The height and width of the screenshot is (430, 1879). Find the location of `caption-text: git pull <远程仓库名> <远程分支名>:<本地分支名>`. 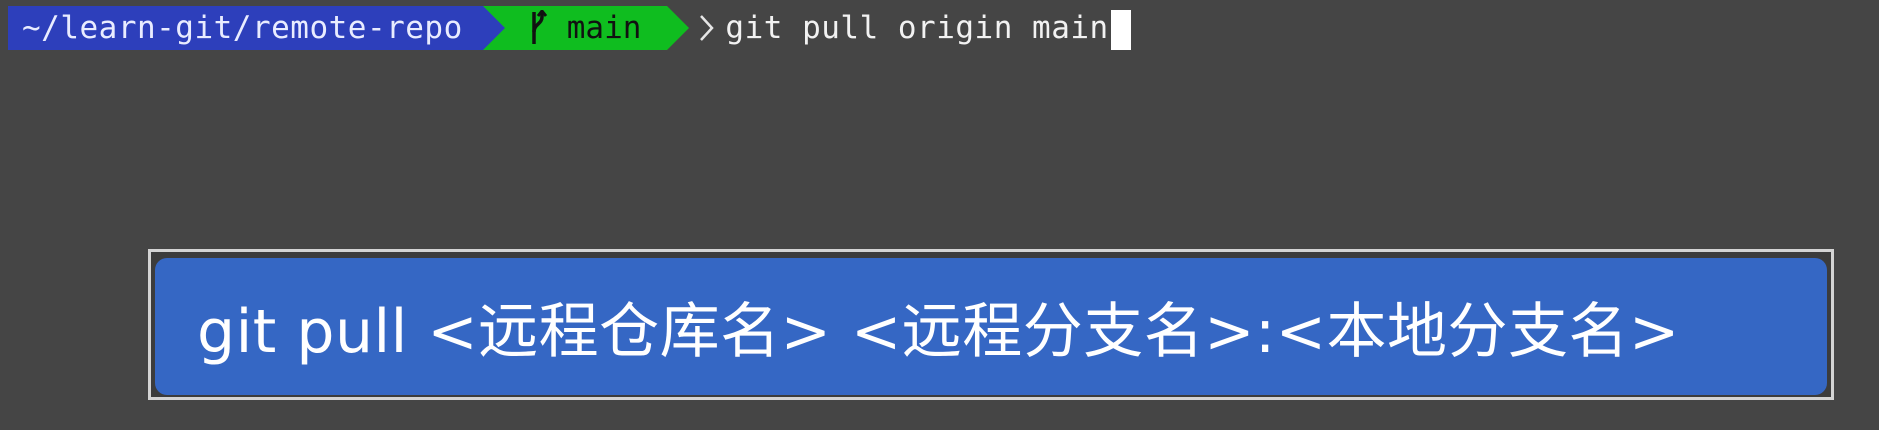

caption-text: git pull <远程仓库名> <远程分支名>:<本地分支名> is located at coordinates (938, 332).